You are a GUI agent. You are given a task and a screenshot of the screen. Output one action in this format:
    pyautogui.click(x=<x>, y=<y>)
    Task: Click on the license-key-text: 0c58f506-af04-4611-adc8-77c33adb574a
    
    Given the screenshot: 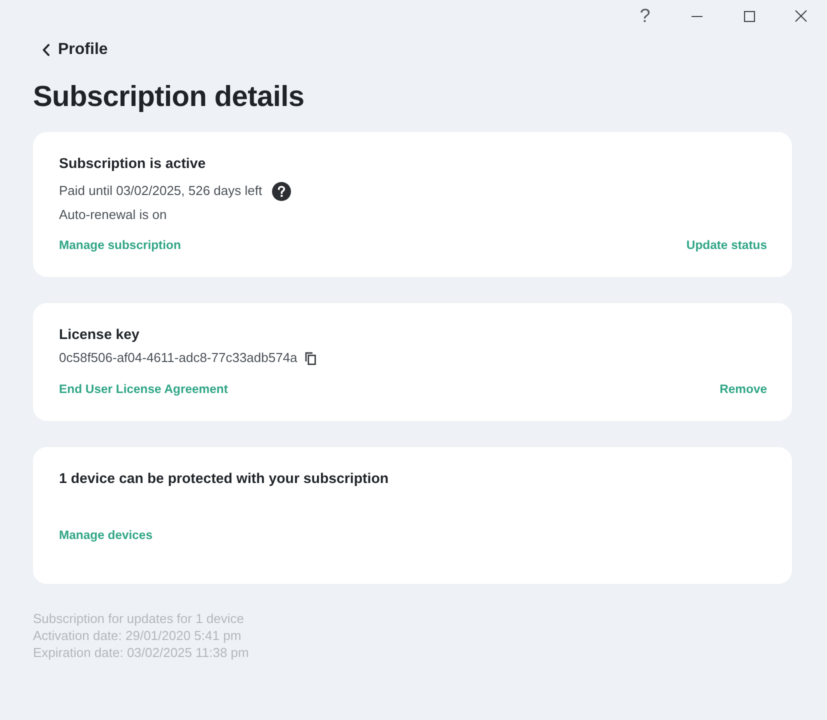 What is the action you would take?
    pyautogui.click(x=178, y=358)
    